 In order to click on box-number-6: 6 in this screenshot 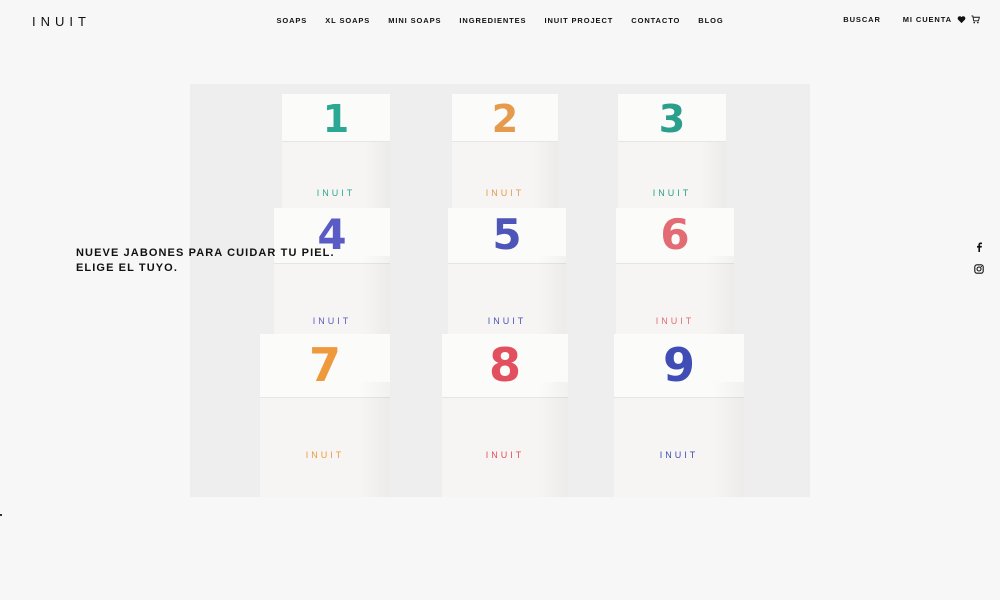, I will do `click(675, 234)`.